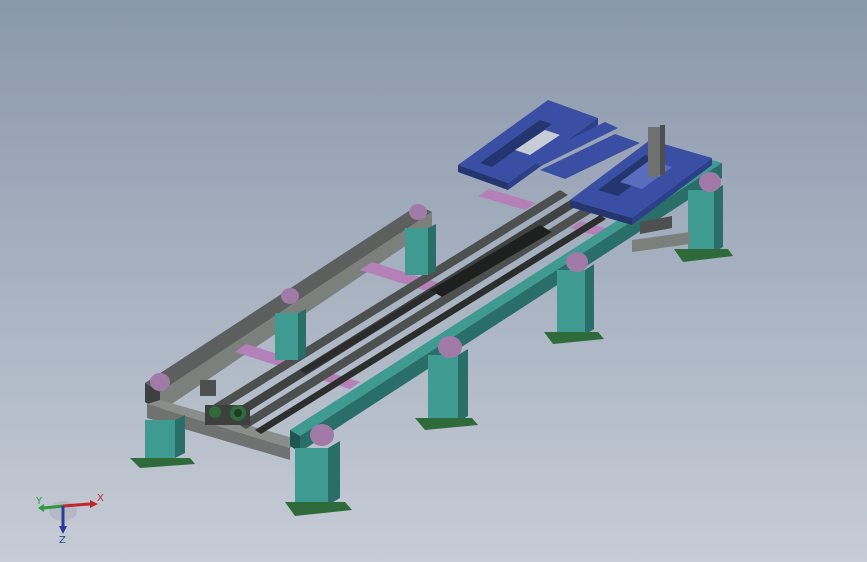  What do you see at coordinates (100, 498) in the screenshot?
I see `x-axis-label: X` at bounding box center [100, 498].